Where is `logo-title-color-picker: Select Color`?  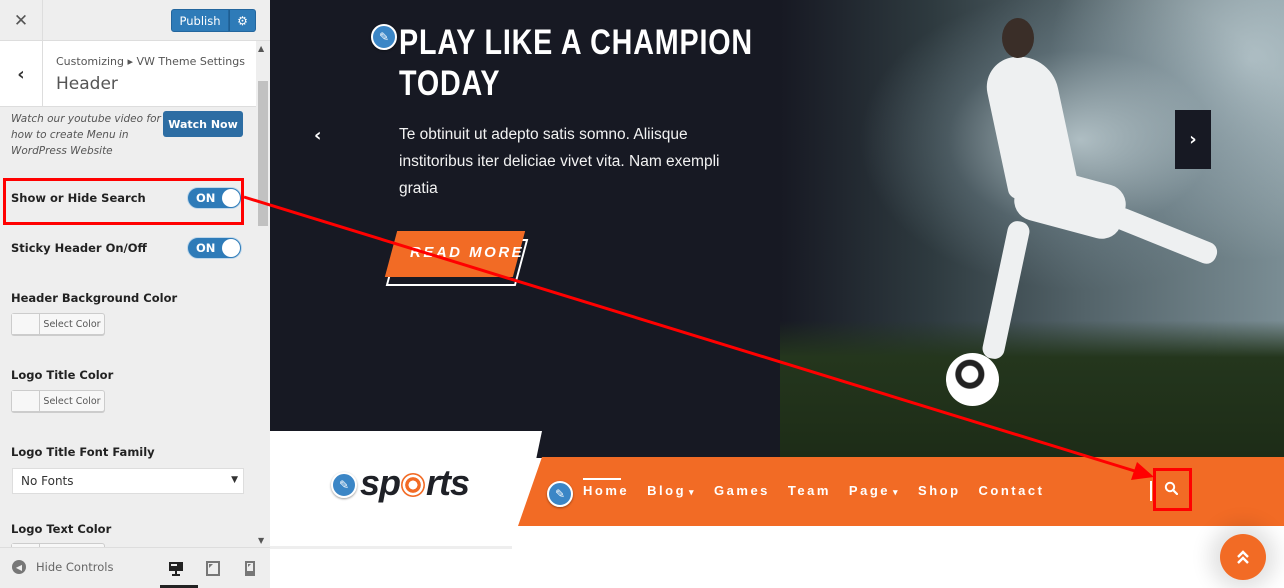
logo-title-color-picker: Select Color is located at coordinates (58, 401).